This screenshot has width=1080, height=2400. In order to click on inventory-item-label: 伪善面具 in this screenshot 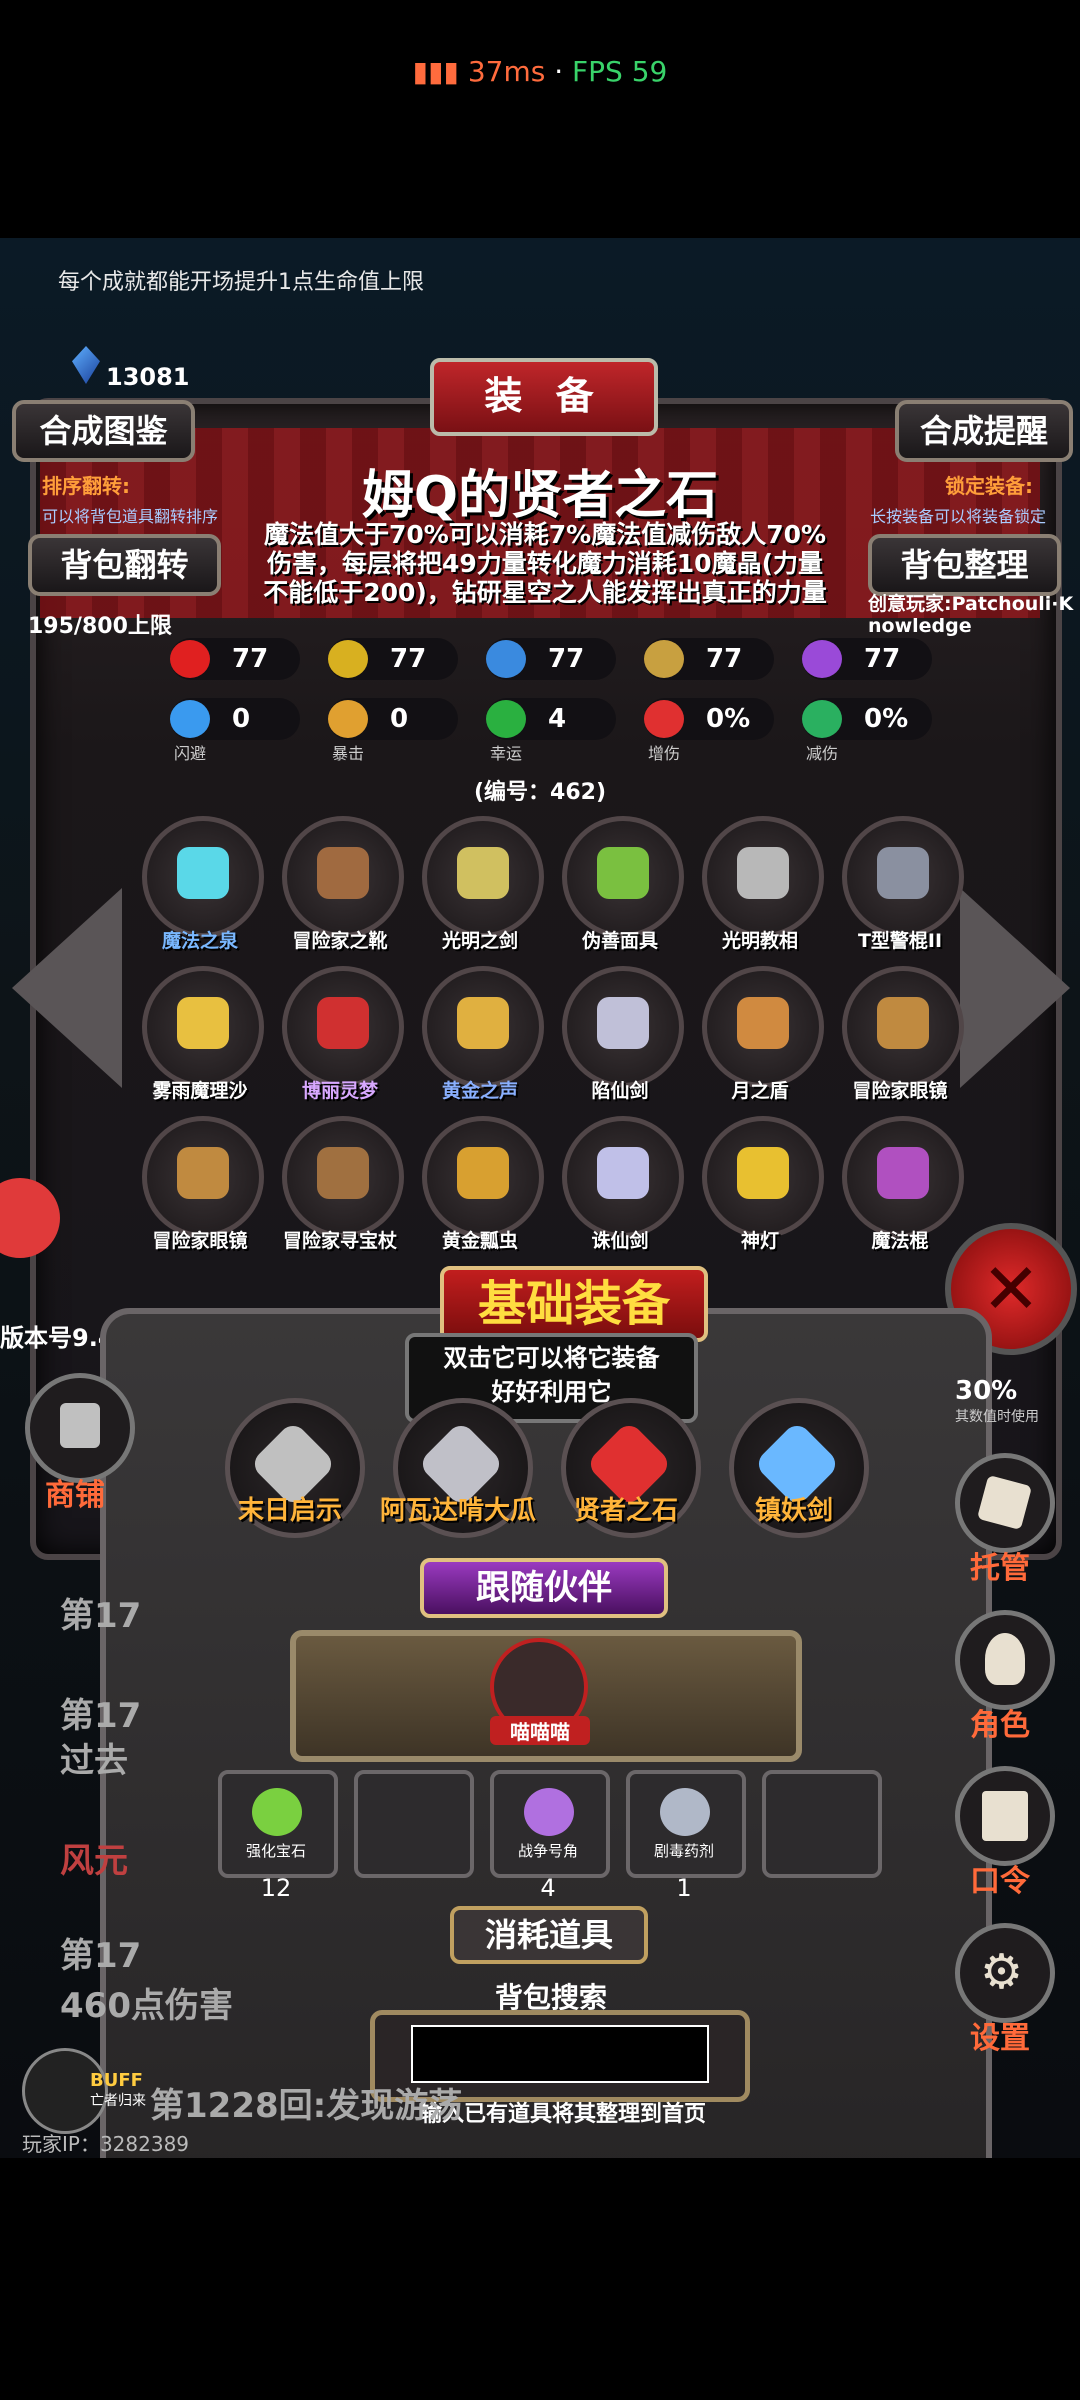, I will do `click(619, 941)`.